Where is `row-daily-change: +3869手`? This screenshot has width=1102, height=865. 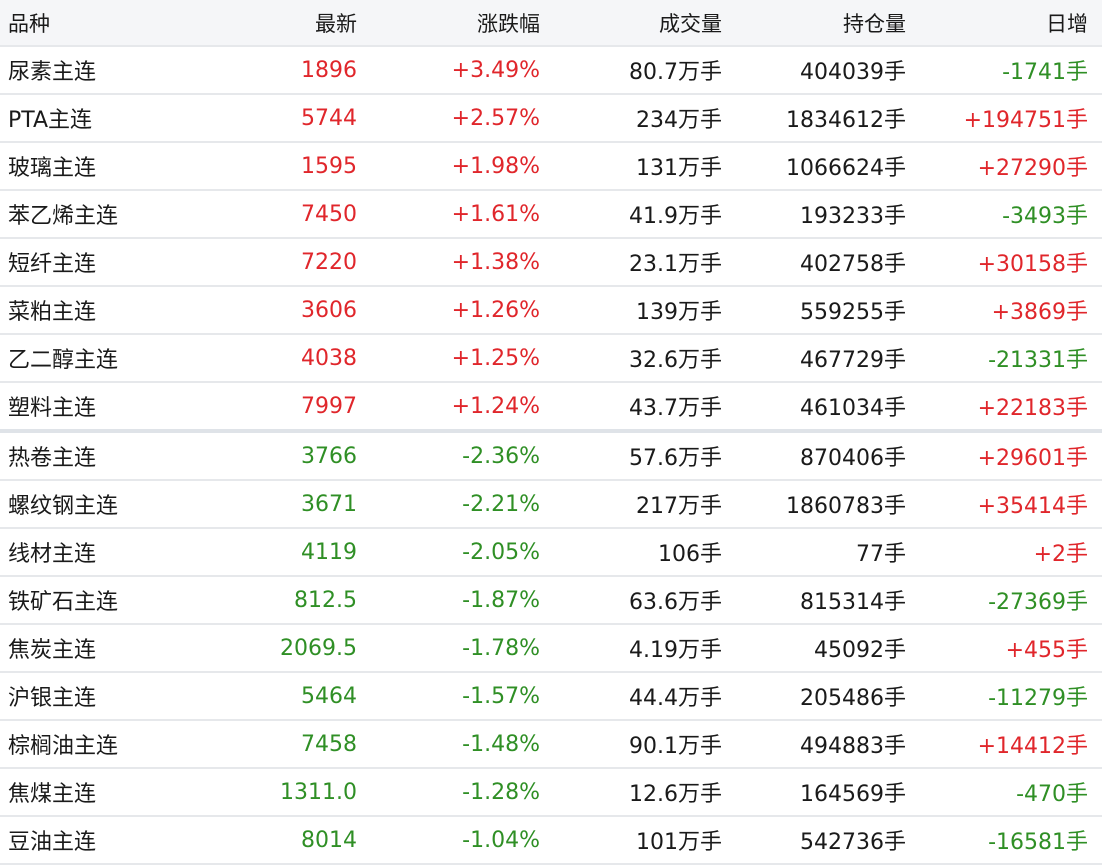
row-daily-change: +3869手 is located at coordinates (1039, 312).